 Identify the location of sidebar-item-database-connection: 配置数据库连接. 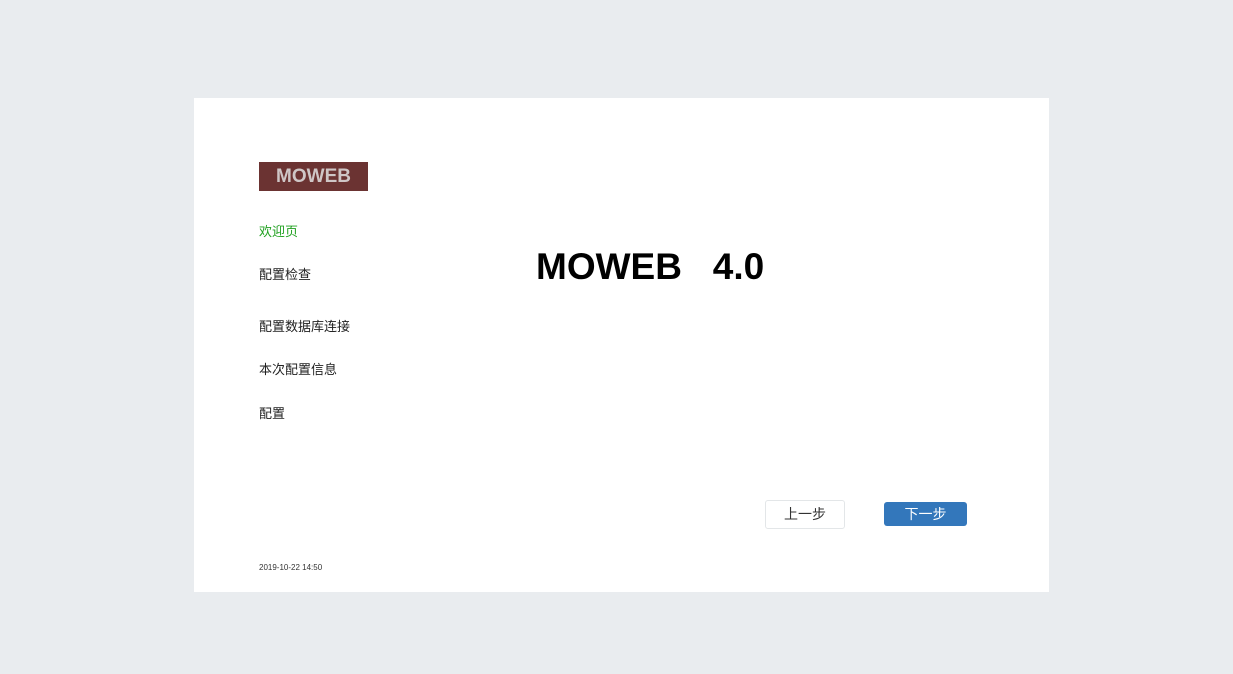
(304, 325).